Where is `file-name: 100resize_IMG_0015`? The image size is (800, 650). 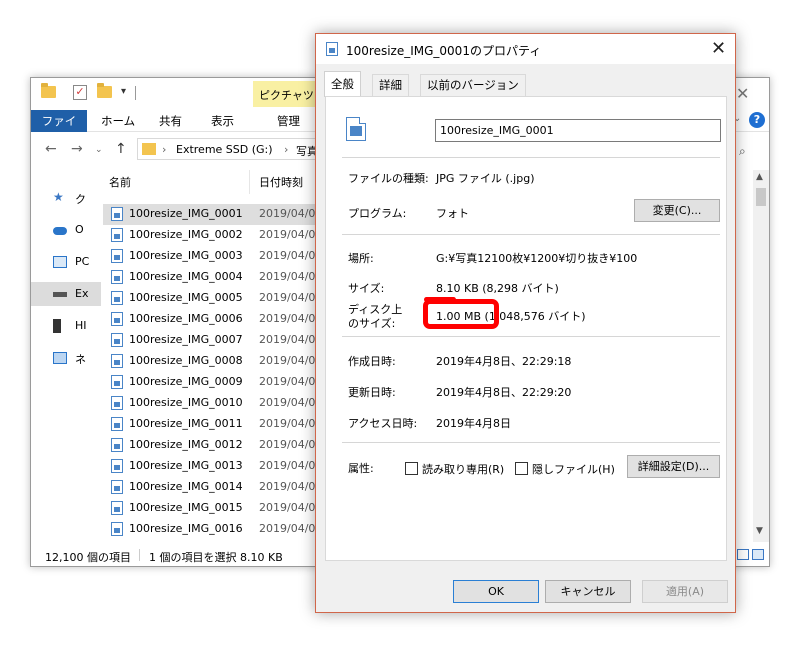
file-name: 100resize_IMG_0015 is located at coordinates (186, 507).